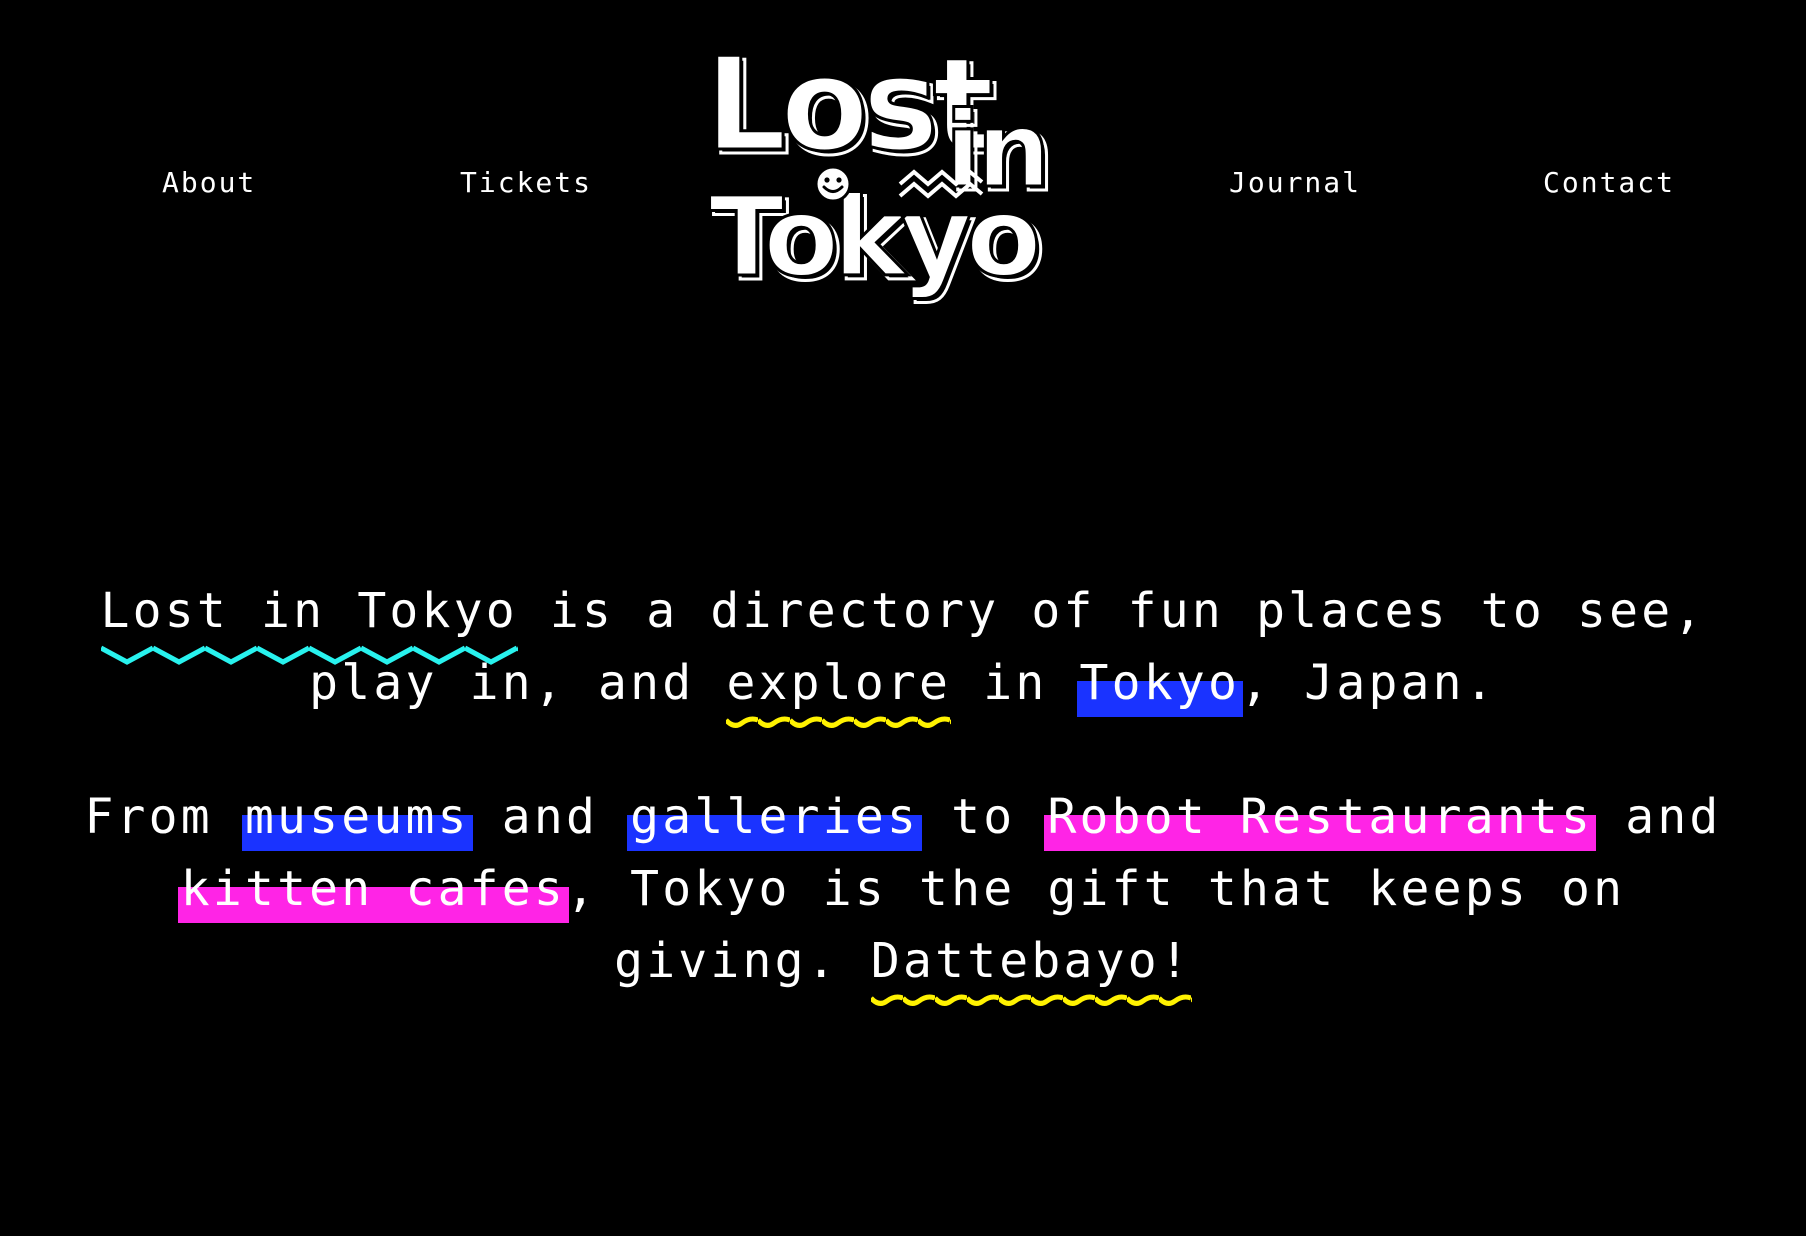 This screenshot has width=1806, height=1236. I want to click on galleries-highlight: galleries, so click(774, 817).